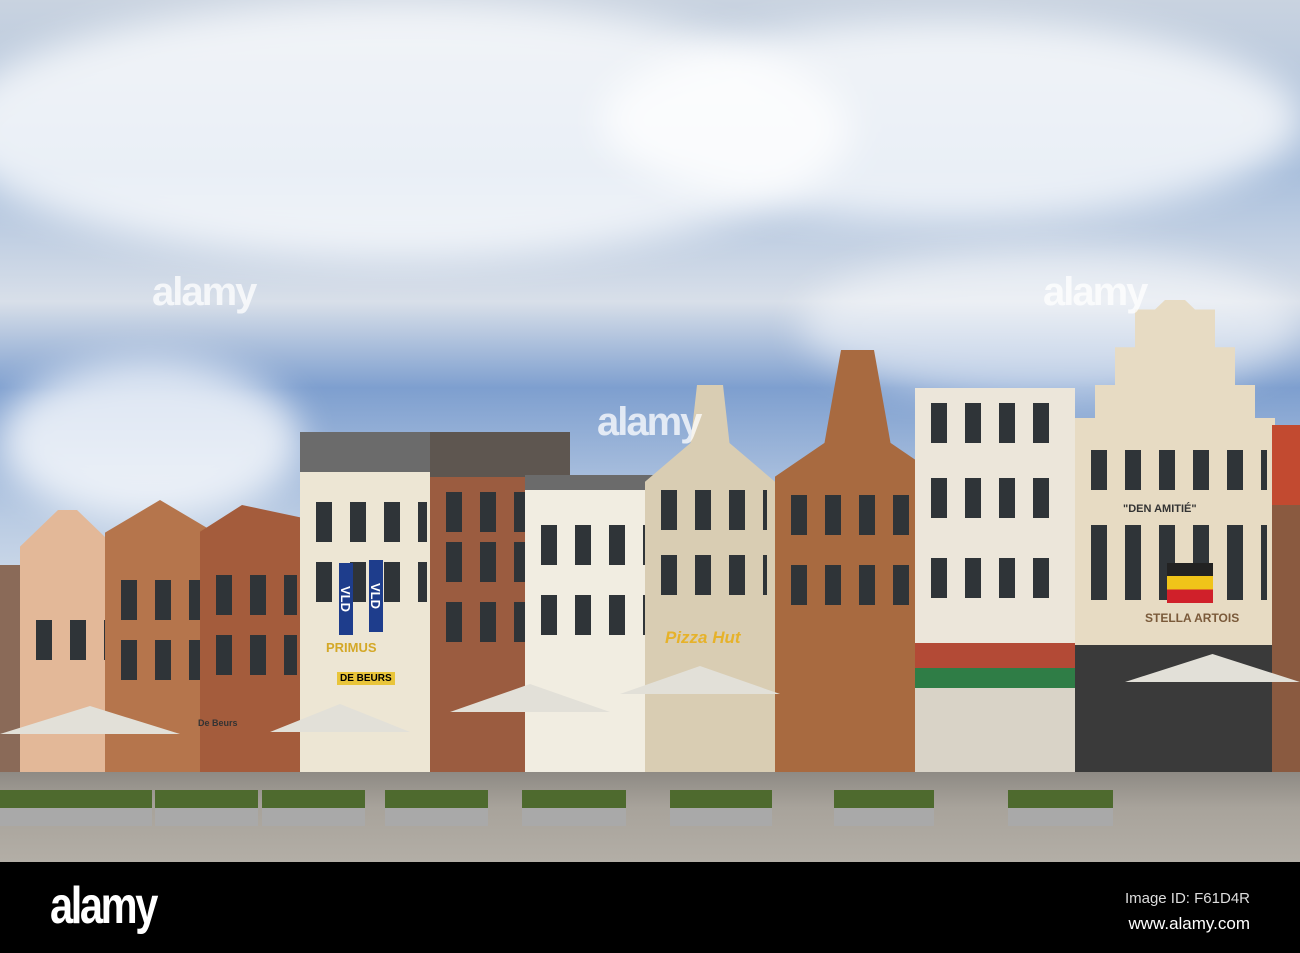  What do you see at coordinates (650, 907) in the screenshot?
I see `footer-bar: alamy Image ID: F61D4R www.alamy.com` at bounding box center [650, 907].